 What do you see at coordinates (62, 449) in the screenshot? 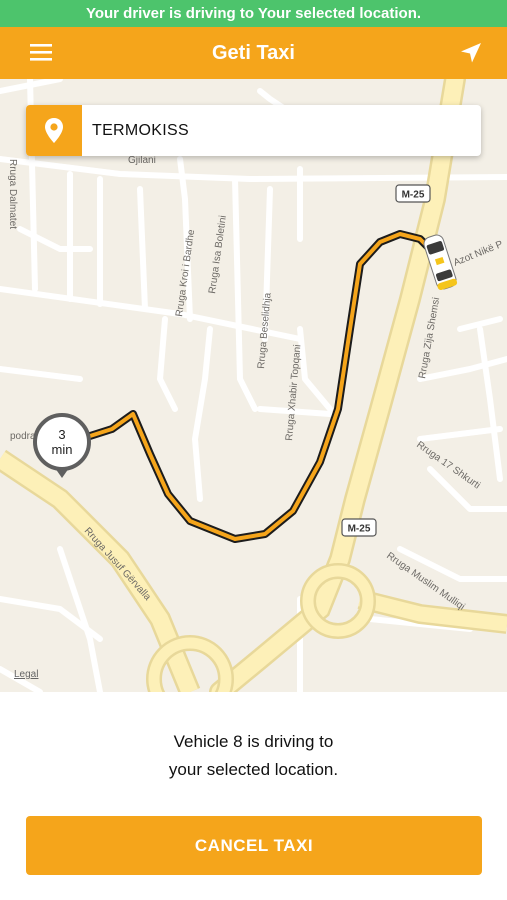
I see `eta-unit: min` at bounding box center [62, 449].